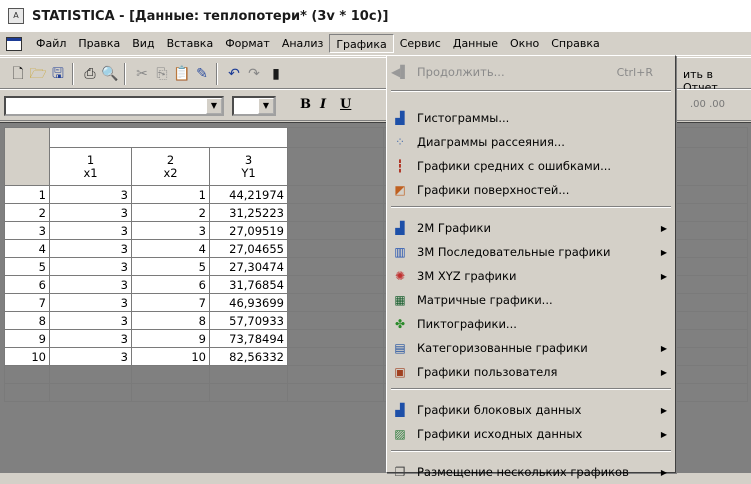 Image resolution: width=751 pixels, height=484 pixels. Describe the element at coordinates (531, 348) in the screenshot. I see `menu-item-categorized: ▤ Категоризованные графики ▶` at that location.